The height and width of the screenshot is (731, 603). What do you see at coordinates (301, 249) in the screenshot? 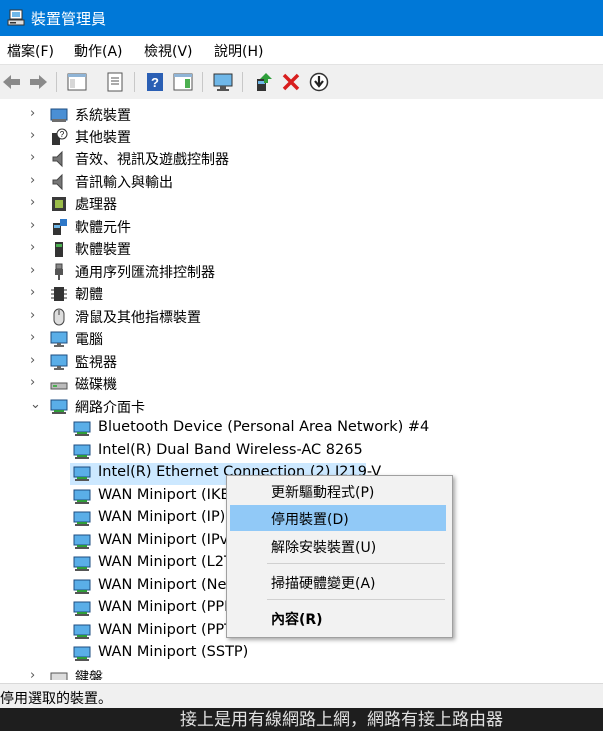
I see `tree-category-software-devices: › 軟體裝置` at bounding box center [301, 249].